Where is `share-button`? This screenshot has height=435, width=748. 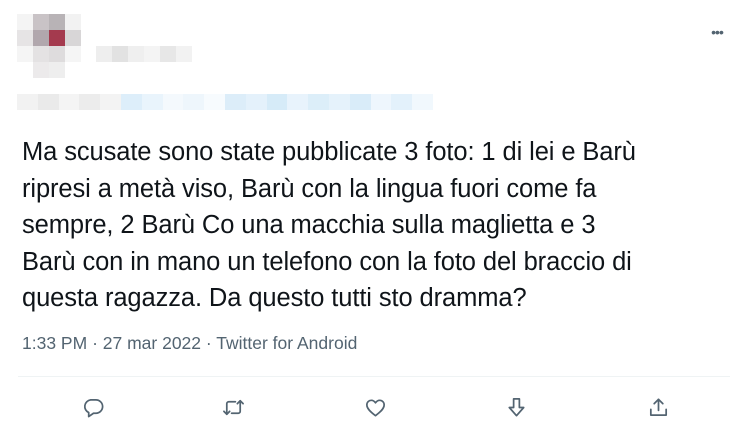
share-button is located at coordinates (658, 407).